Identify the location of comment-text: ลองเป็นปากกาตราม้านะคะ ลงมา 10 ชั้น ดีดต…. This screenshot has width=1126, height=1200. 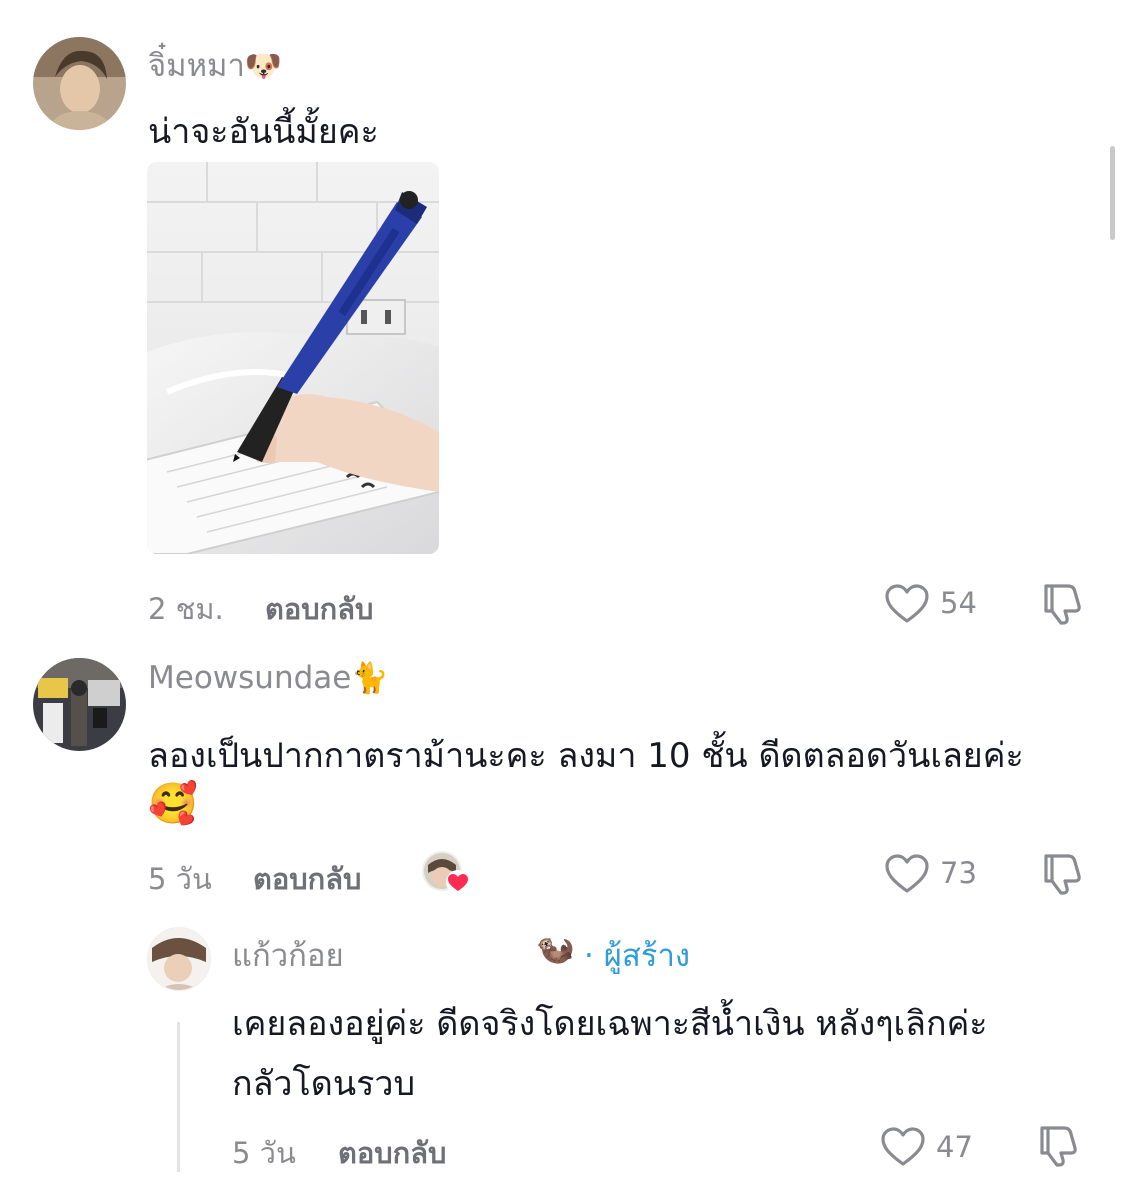
(586, 756).